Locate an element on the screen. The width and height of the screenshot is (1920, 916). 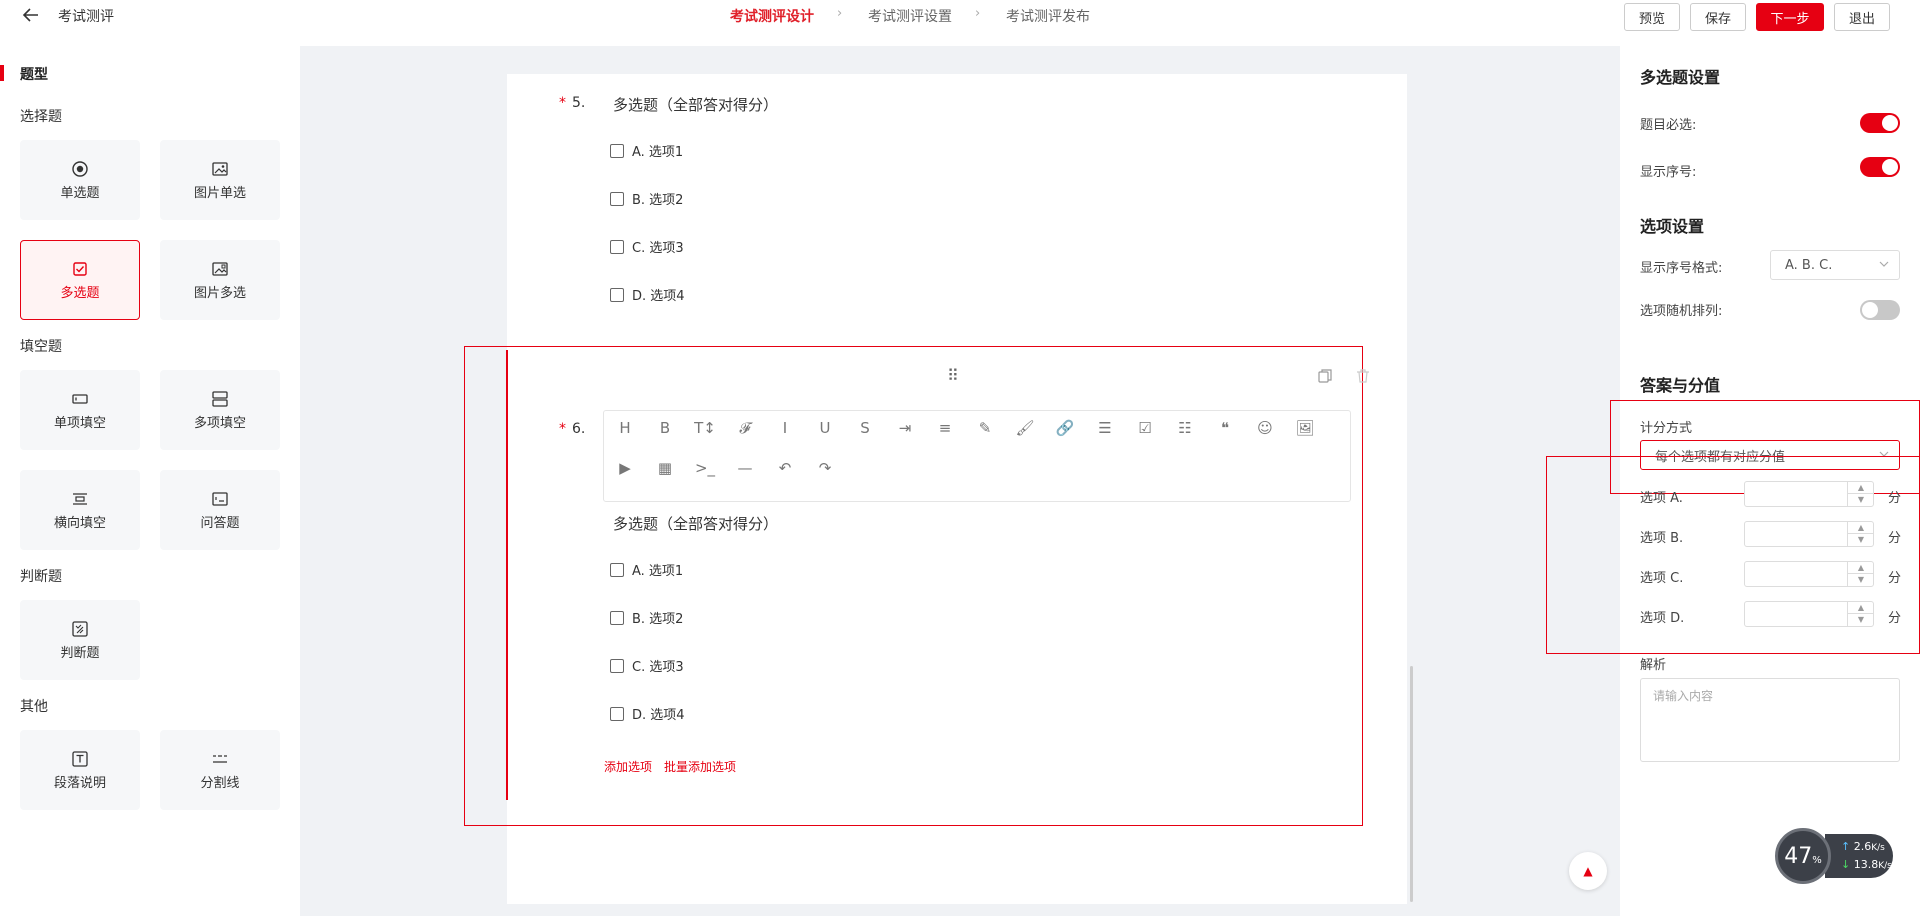
quote-icon: ❝ is located at coordinates (1225, 428).